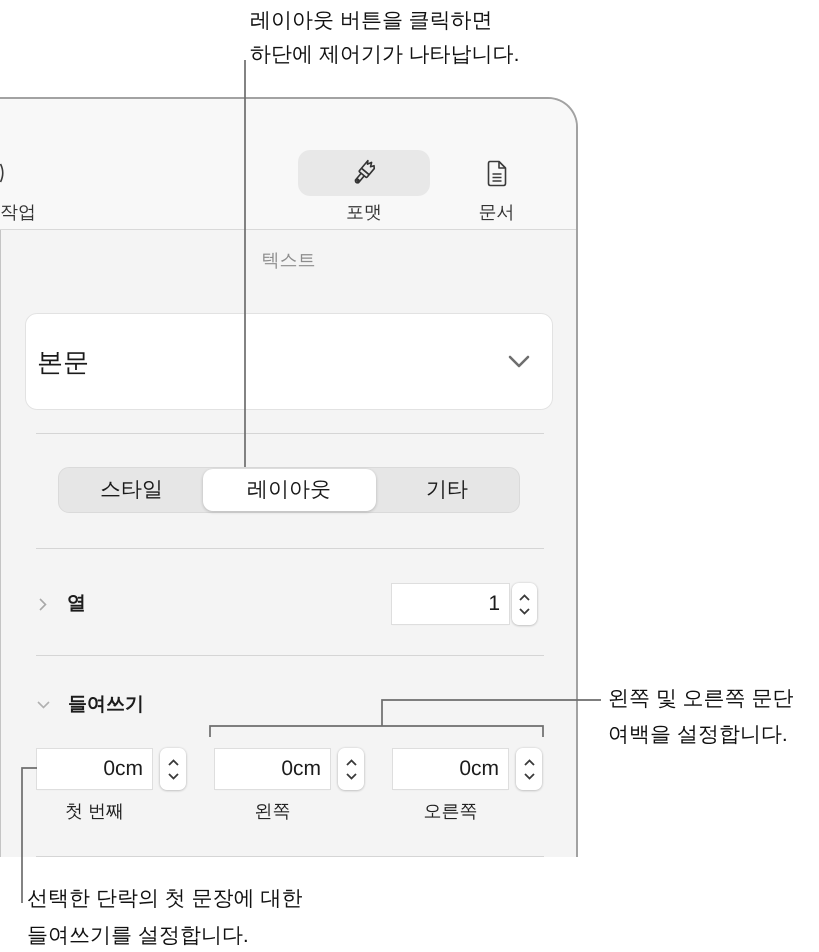 This screenshot has height=952, width=819. I want to click on toolbar-button: 작업, so click(18, 187).